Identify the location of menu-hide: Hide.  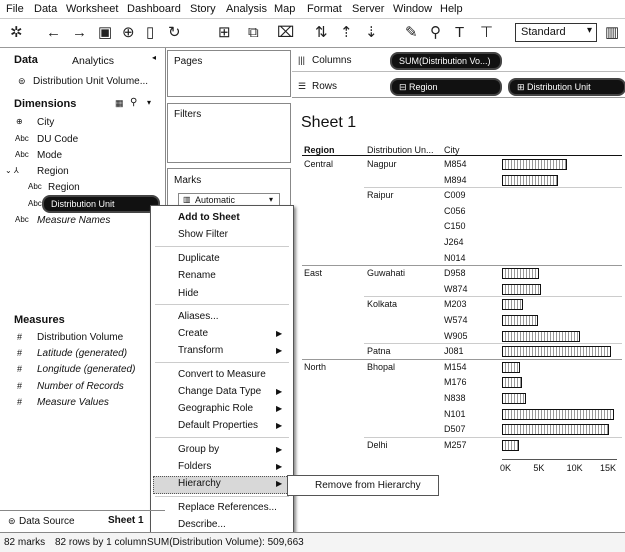
(188, 293).